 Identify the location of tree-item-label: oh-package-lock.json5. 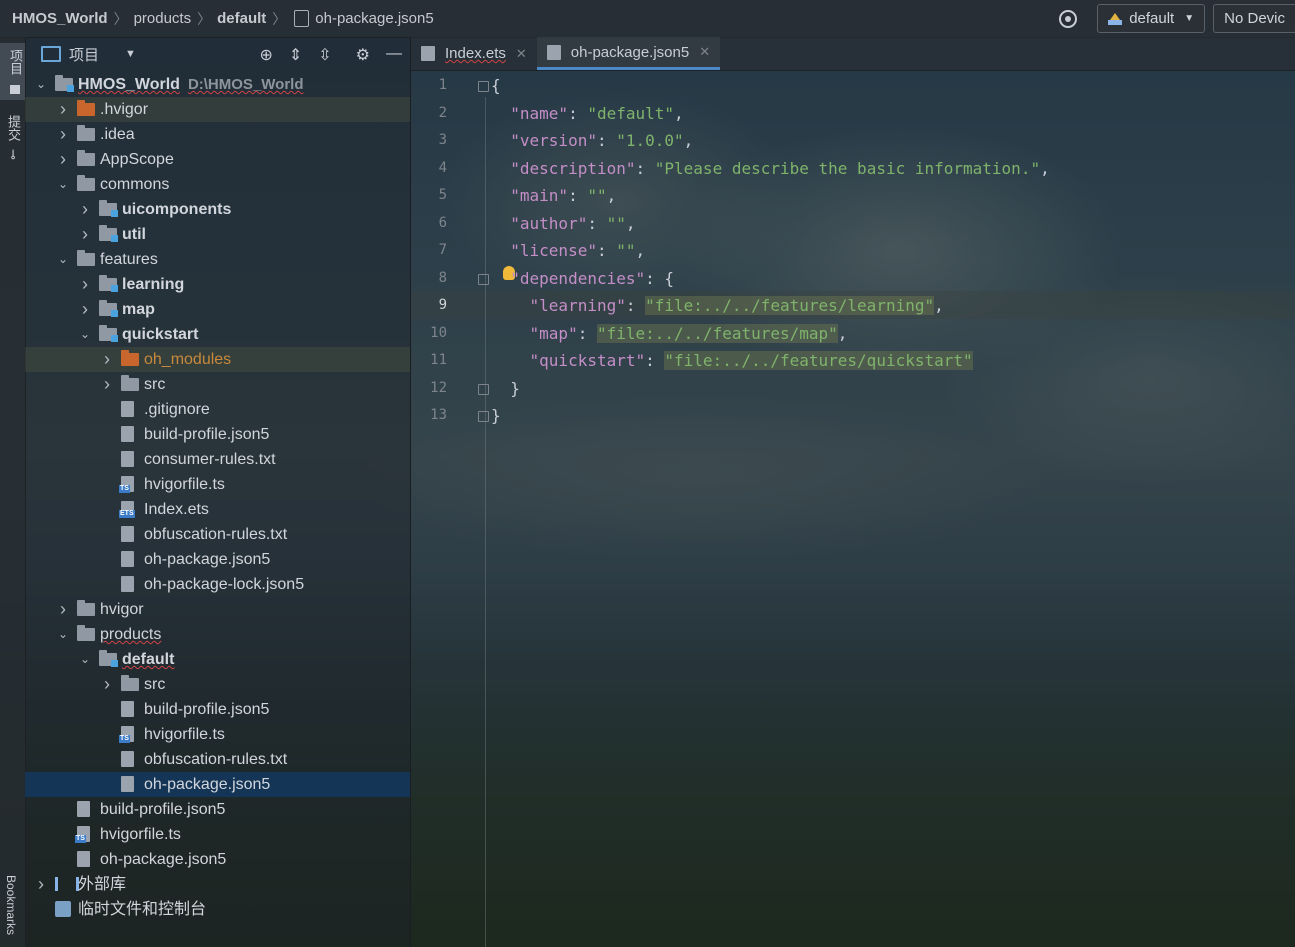
(224, 584).